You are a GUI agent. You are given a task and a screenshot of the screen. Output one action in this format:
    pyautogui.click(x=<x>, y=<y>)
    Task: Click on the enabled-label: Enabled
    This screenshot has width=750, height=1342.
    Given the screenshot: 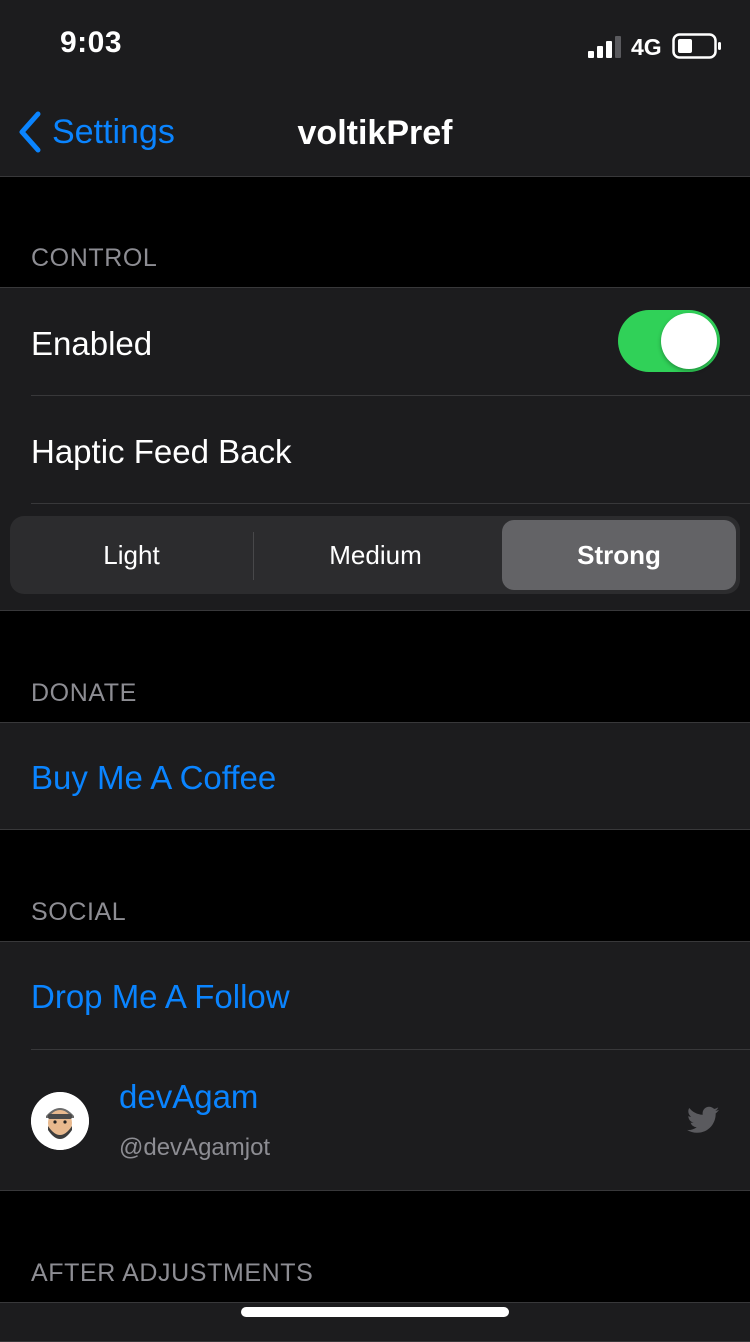 What is the action you would take?
    pyautogui.click(x=92, y=343)
    